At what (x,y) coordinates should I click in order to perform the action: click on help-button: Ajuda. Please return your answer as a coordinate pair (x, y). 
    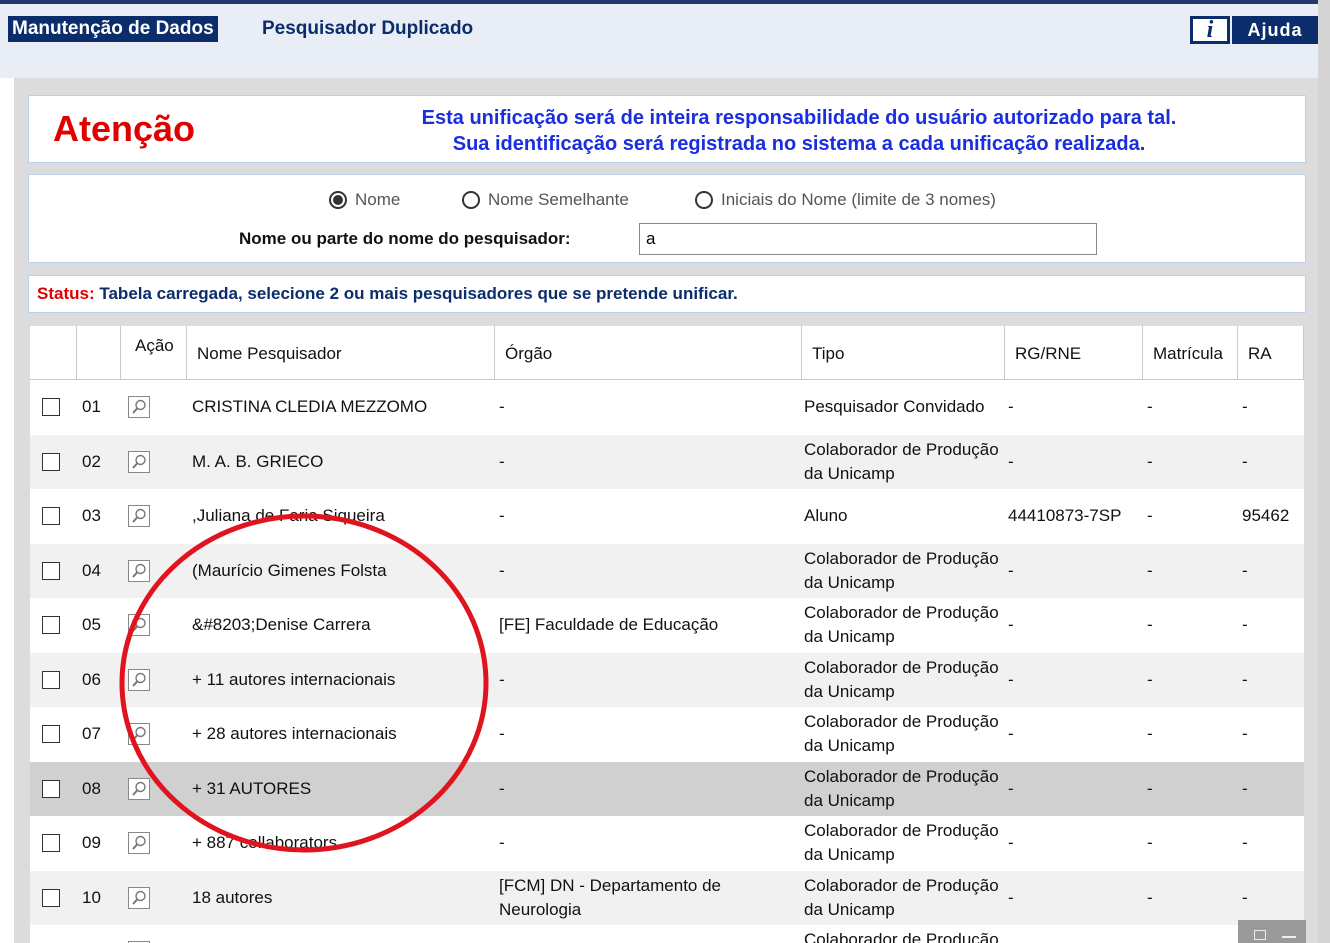
    Looking at the image, I should click on (1275, 30).